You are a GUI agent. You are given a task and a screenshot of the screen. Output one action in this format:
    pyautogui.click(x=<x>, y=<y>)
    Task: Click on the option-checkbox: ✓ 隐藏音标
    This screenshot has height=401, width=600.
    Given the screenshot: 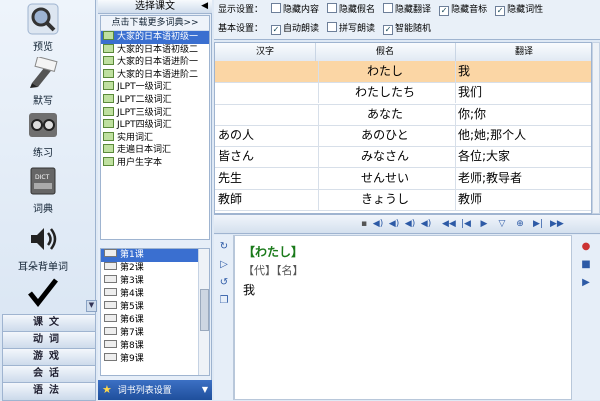 What is the action you would take?
    pyautogui.click(x=459, y=10)
    